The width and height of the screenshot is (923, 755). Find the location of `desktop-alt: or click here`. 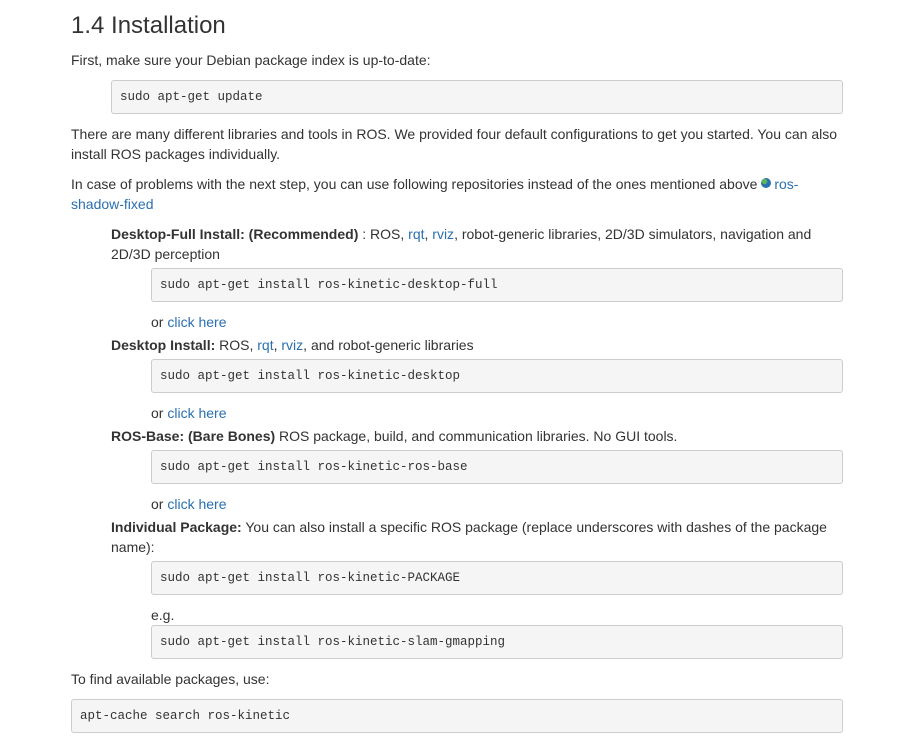

desktop-alt: or click here is located at coordinates (188, 413).